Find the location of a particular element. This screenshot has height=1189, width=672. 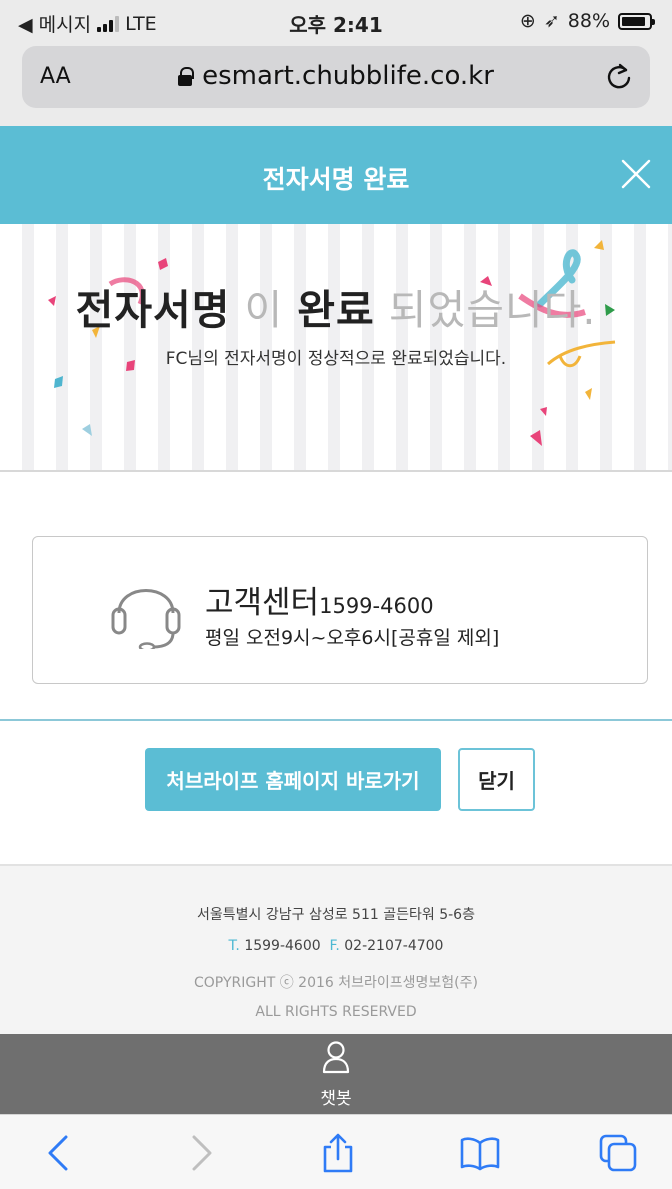

fax-number: 02-2107-4700 is located at coordinates (394, 946).